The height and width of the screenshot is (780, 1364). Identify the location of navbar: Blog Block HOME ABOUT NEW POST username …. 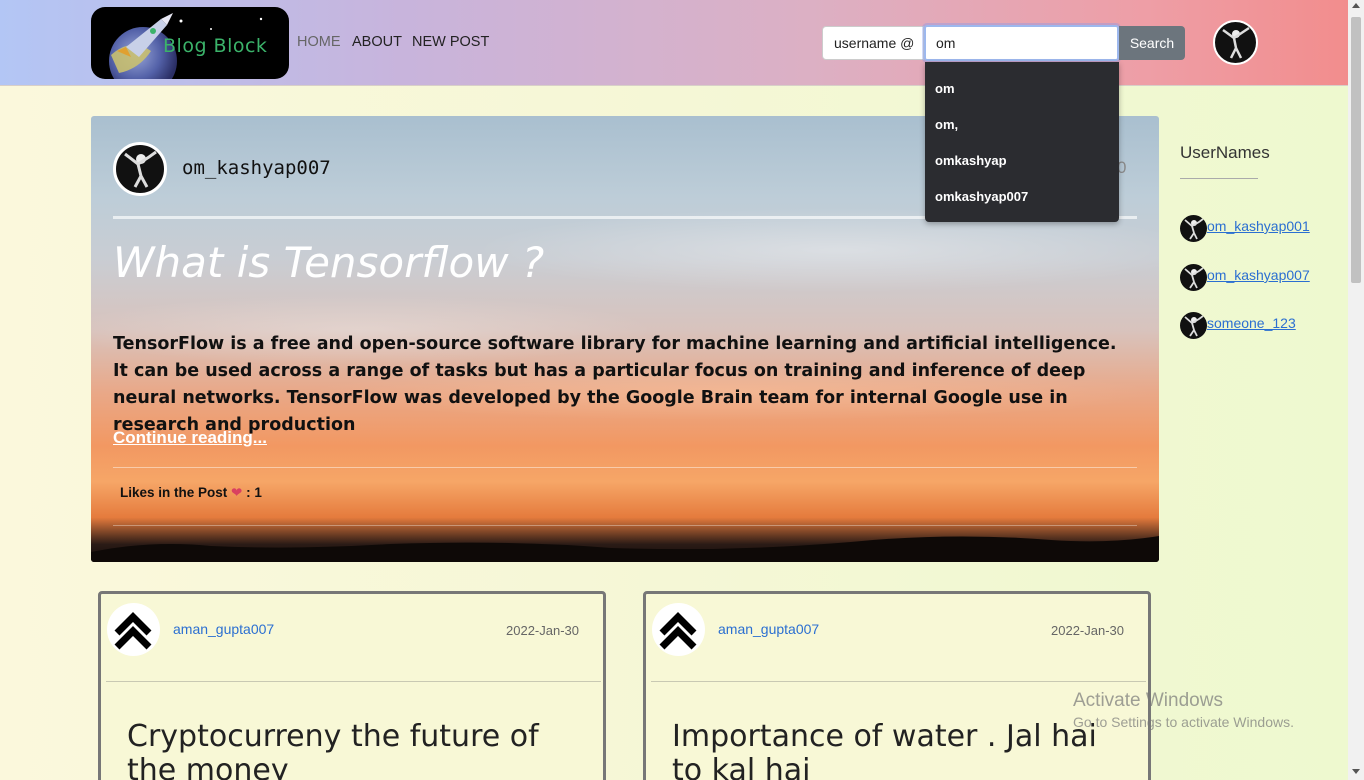
(674, 43).